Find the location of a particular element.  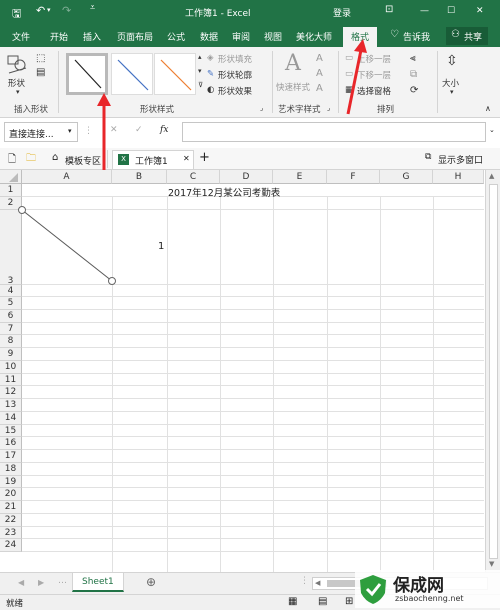

row-header: 21 is located at coordinates (11, 507).